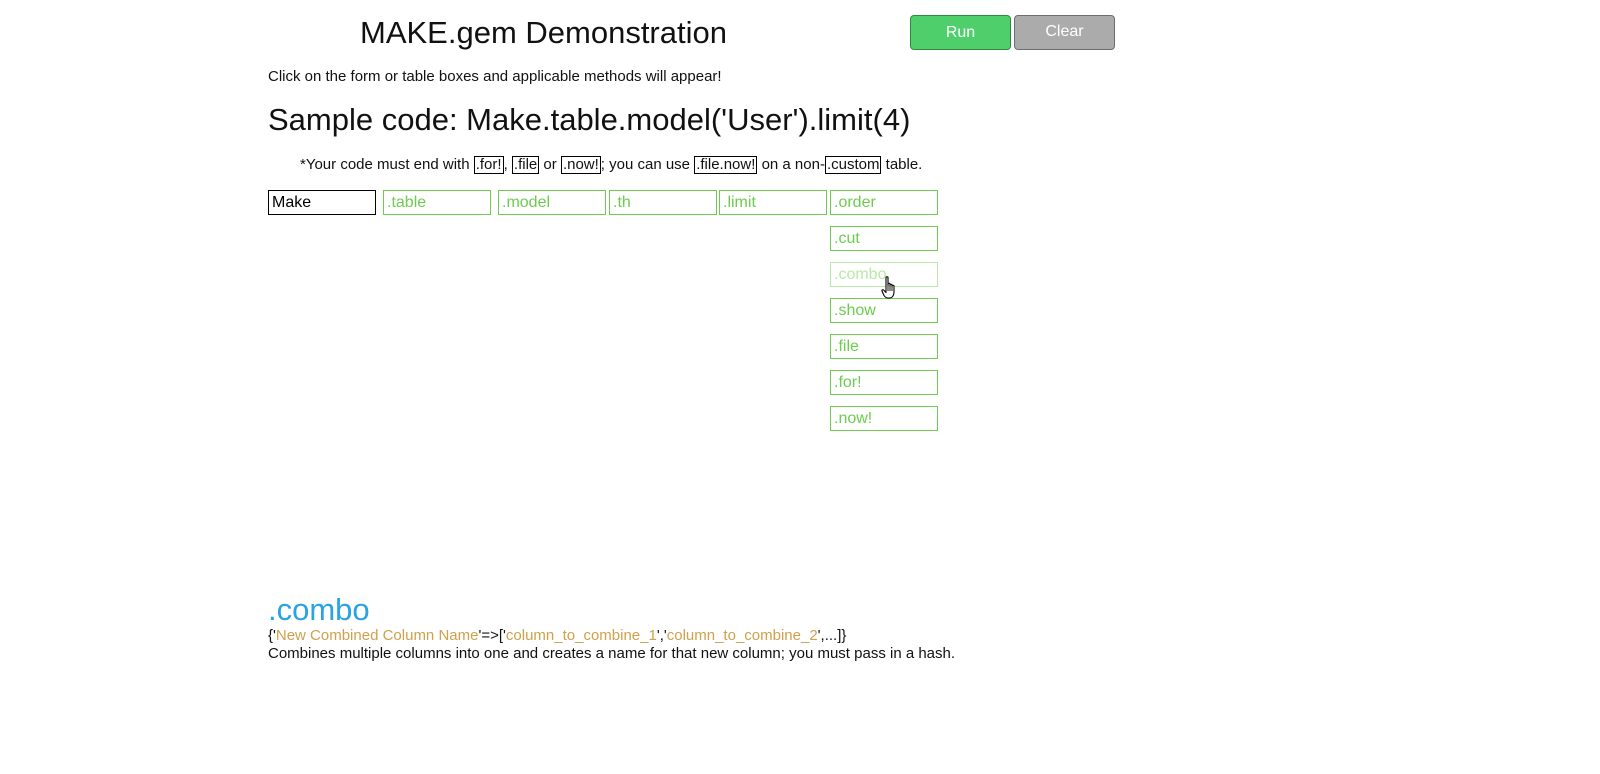  I want to click on code-for-bang: .for!, so click(488, 165).